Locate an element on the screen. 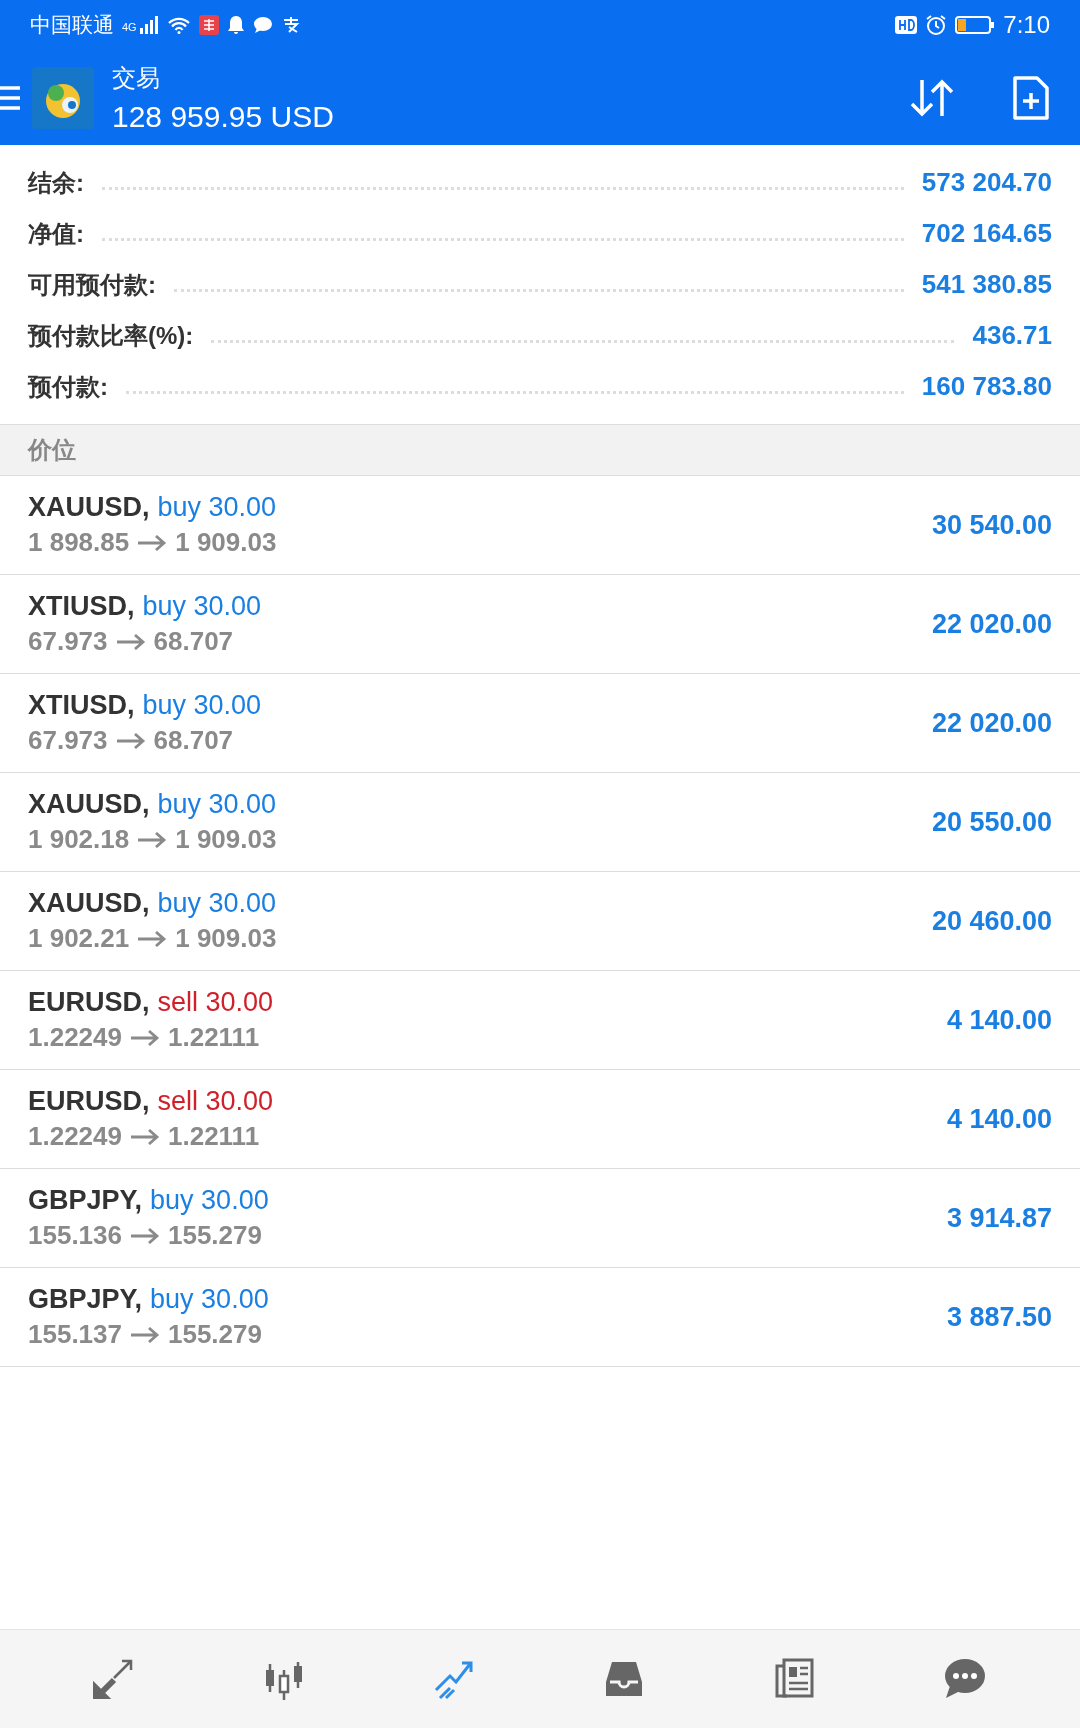 This screenshot has width=1080, height=1728. open-price: 155.136 is located at coordinates (75, 1235).